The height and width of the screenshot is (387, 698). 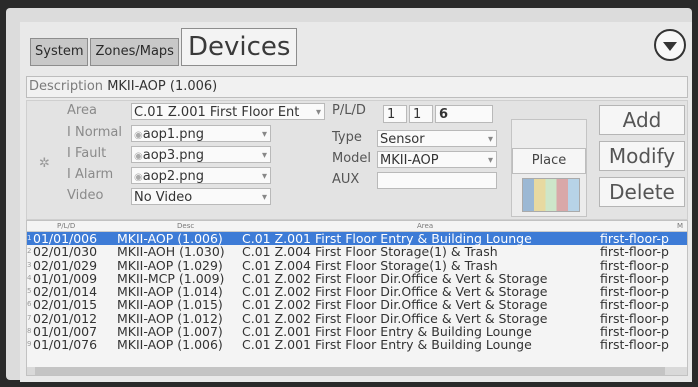 I want to click on pld-p-field: 1, so click(x=395, y=114).